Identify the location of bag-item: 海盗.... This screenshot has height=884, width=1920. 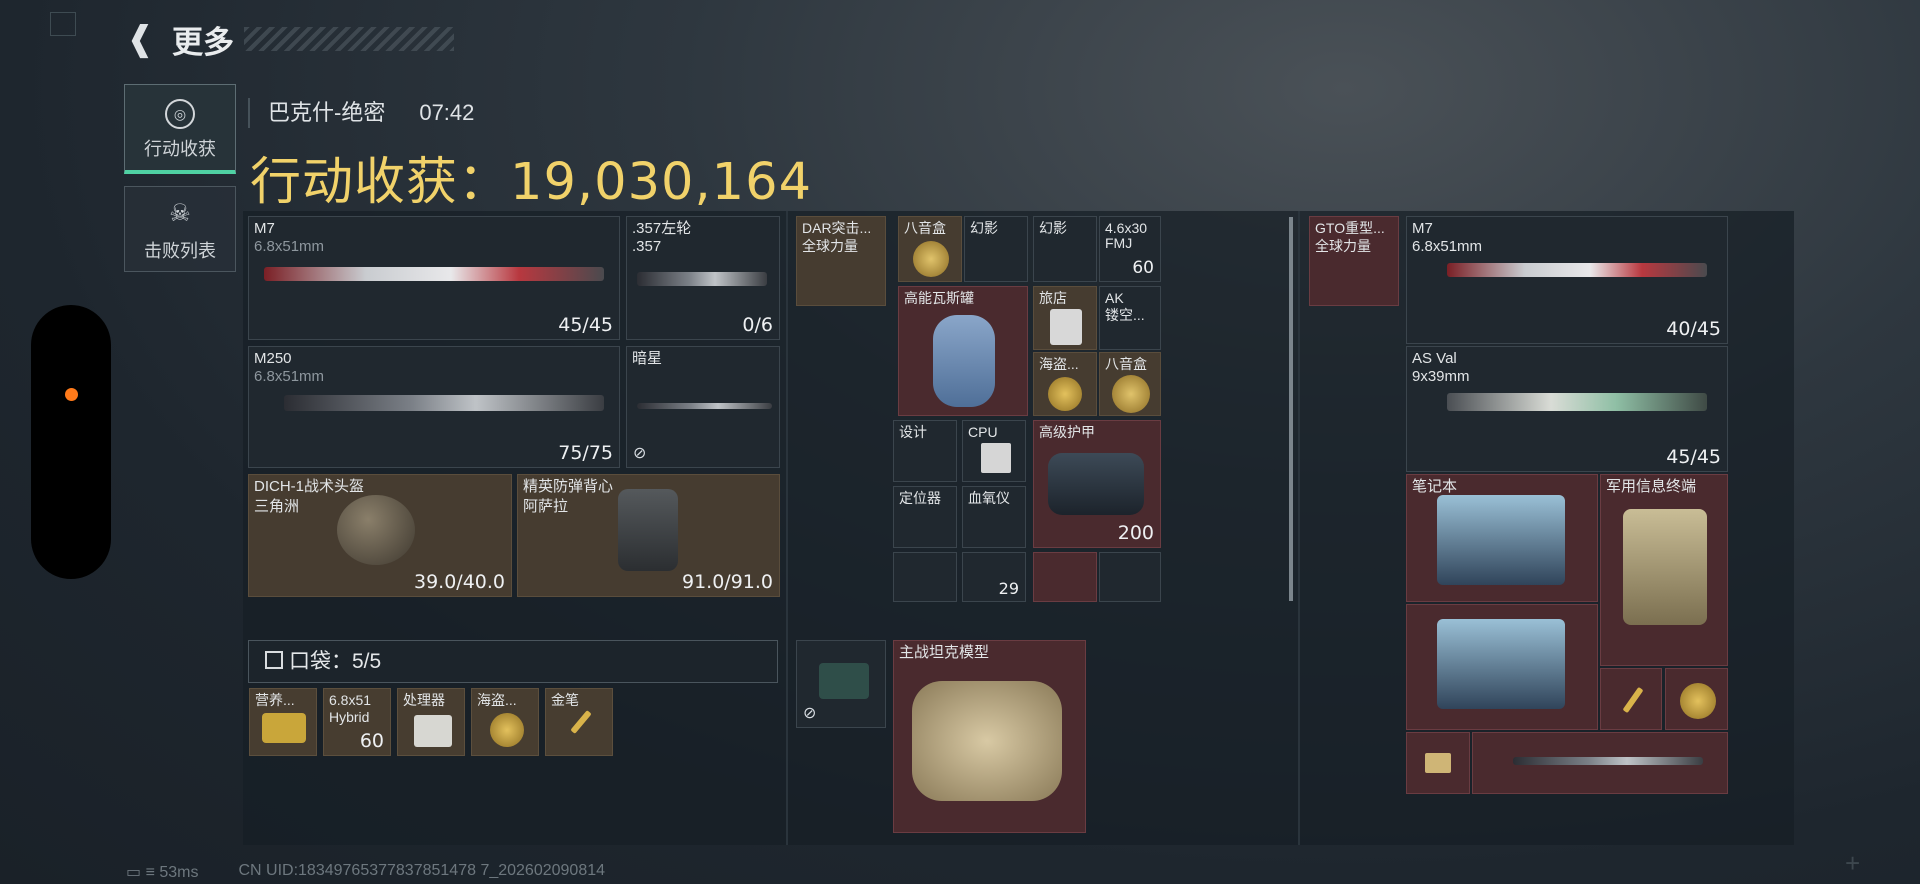
(1065, 384).